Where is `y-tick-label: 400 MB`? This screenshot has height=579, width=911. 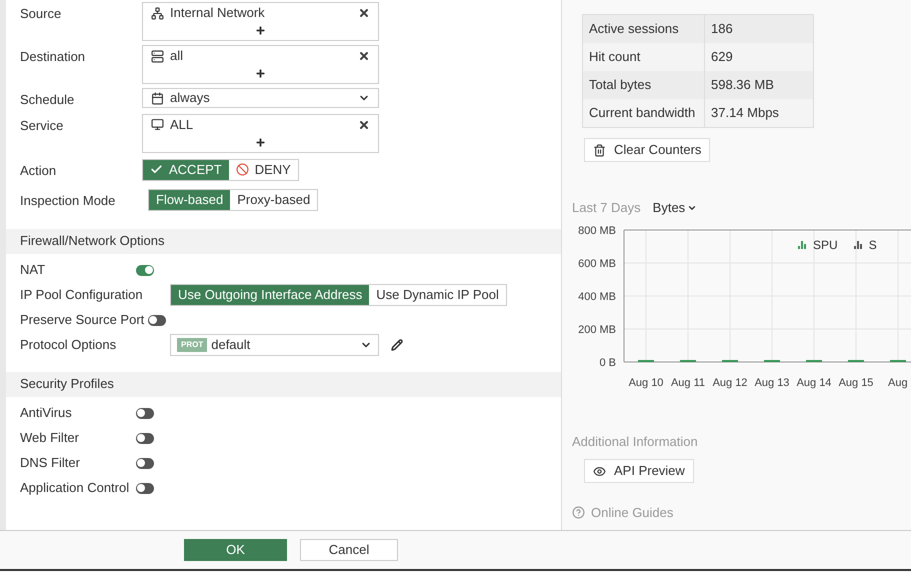 y-tick-label: 400 MB is located at coordinates (597, 296).